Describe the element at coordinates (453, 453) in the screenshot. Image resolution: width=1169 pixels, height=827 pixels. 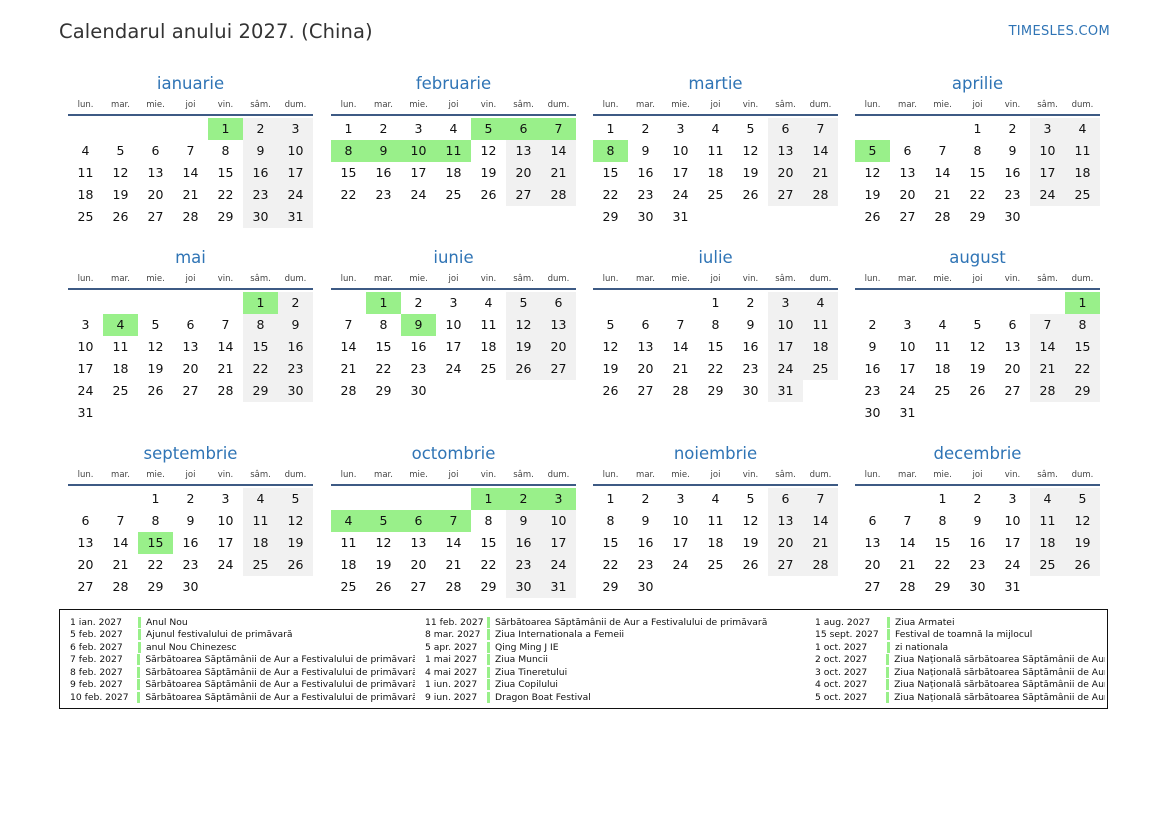
I see `month-name: octombrie` at that location.